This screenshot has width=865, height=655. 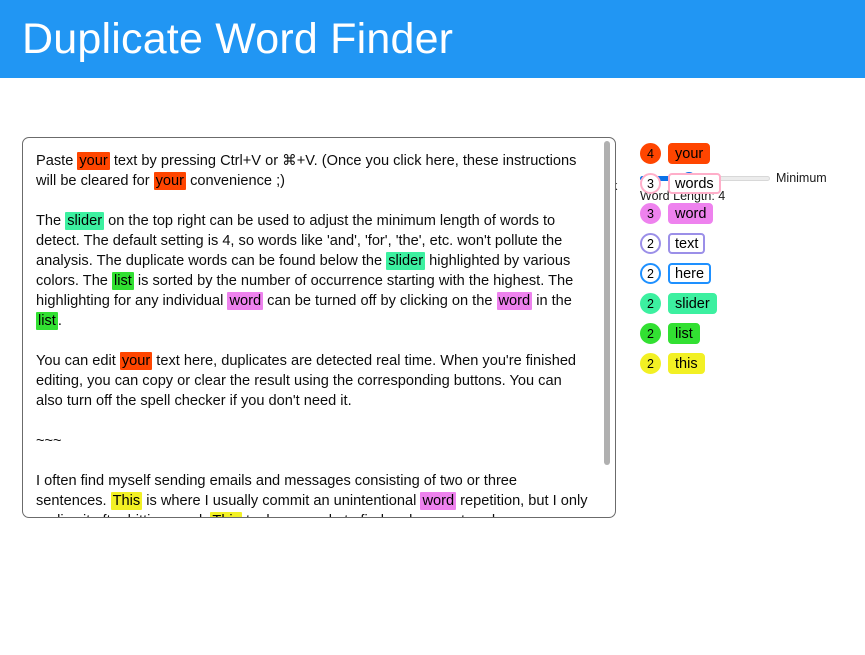 I want to click on word-chip: words, so click(x=694, y=183).